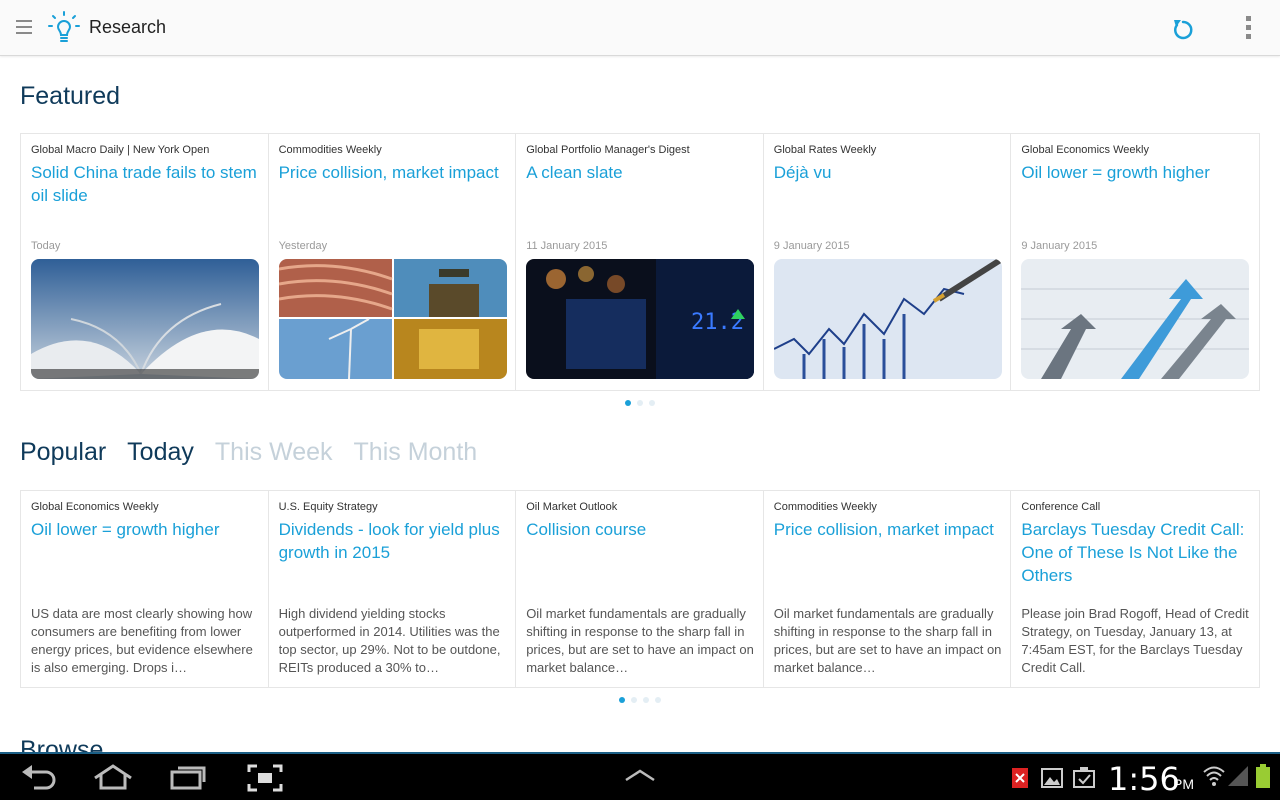 The image size is (1280, 800). What do you see at coordinates (639, 172) in the screenshot?
I see `card-title: A clean slate` at bounding box center [639, 172].